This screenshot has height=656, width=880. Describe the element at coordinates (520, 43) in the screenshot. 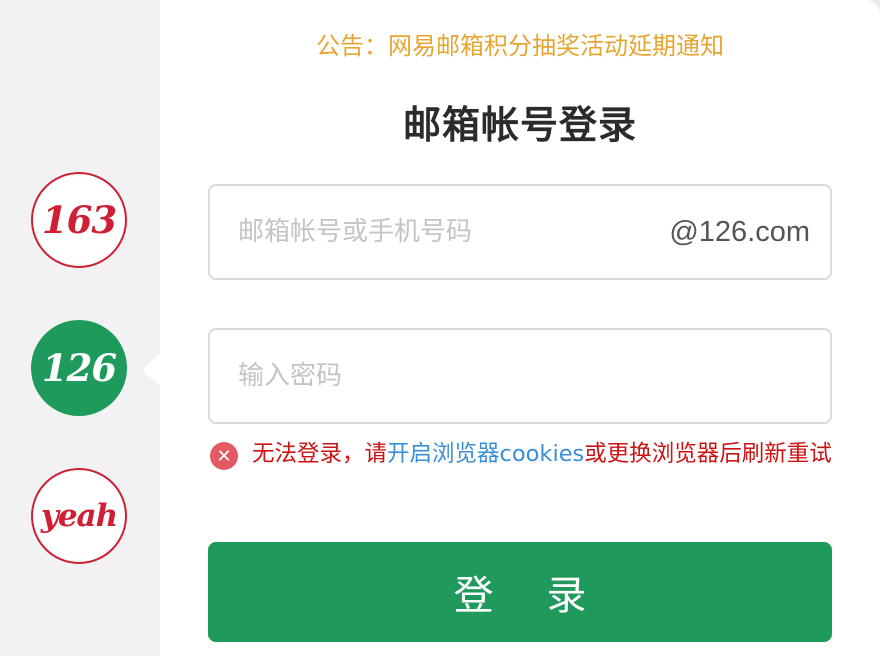

I see `announcement-link: 公告：网易邮箱积分抽奖活动延期通知` at that location.